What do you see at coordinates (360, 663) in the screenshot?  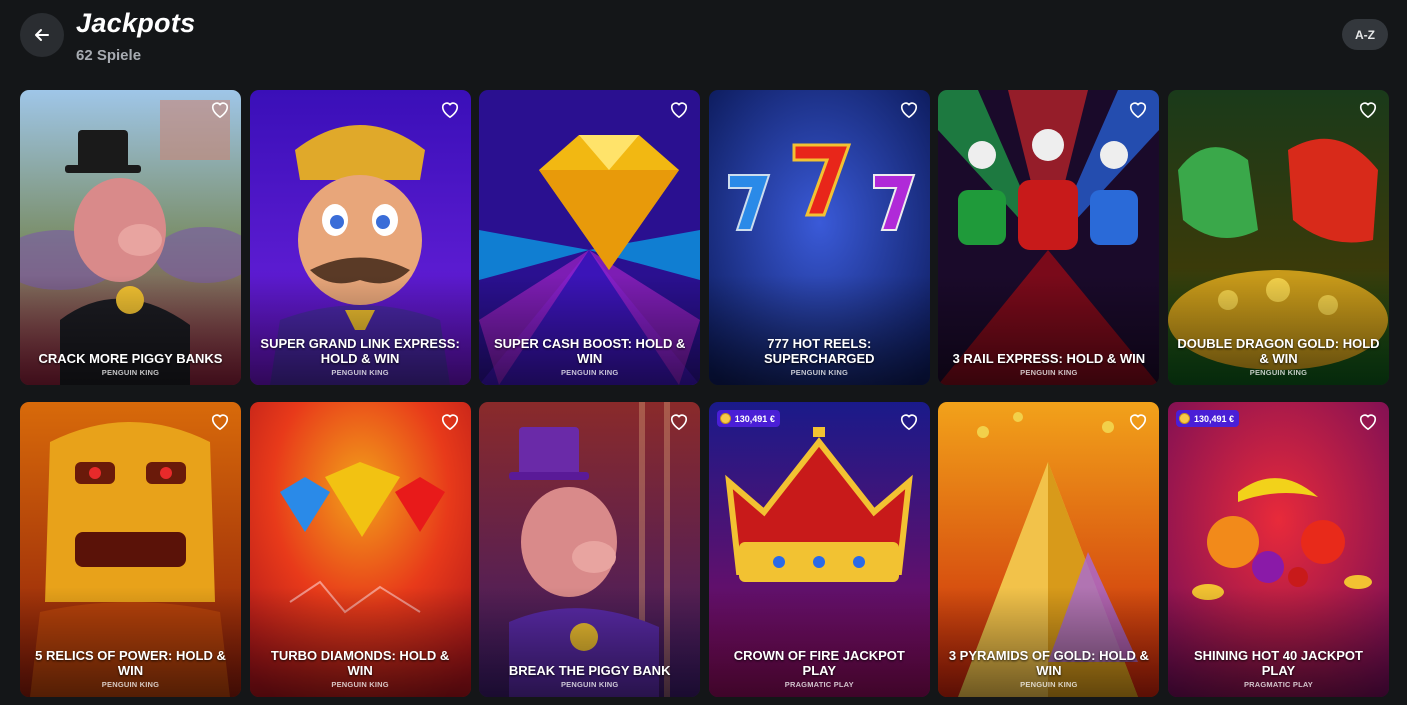 I see `game-title: TURBO DIAMONDS: HOLD & WIN` at bounding box center [360, 663].